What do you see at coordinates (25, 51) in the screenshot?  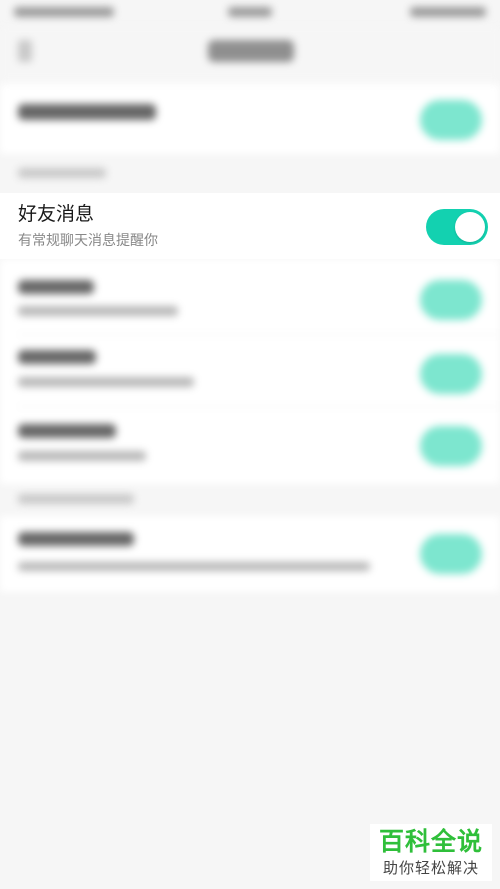 I see `back-icon` at bounding box center [25, 51].